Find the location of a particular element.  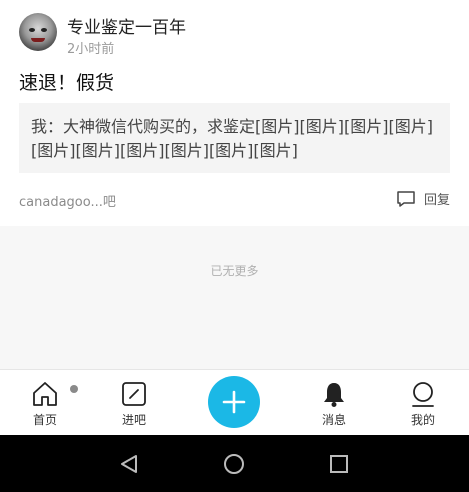

system-navigation-bar is located at coordinates (234, 463).